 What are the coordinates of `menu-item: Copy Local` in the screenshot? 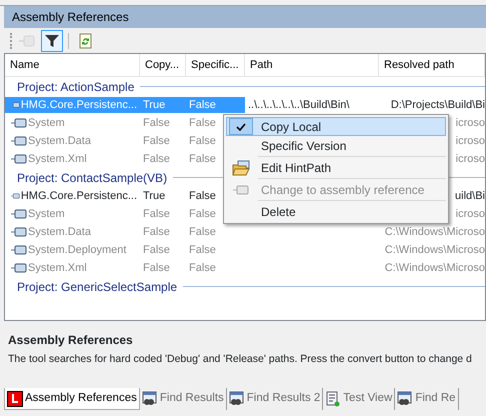 It's located at (336, 126).